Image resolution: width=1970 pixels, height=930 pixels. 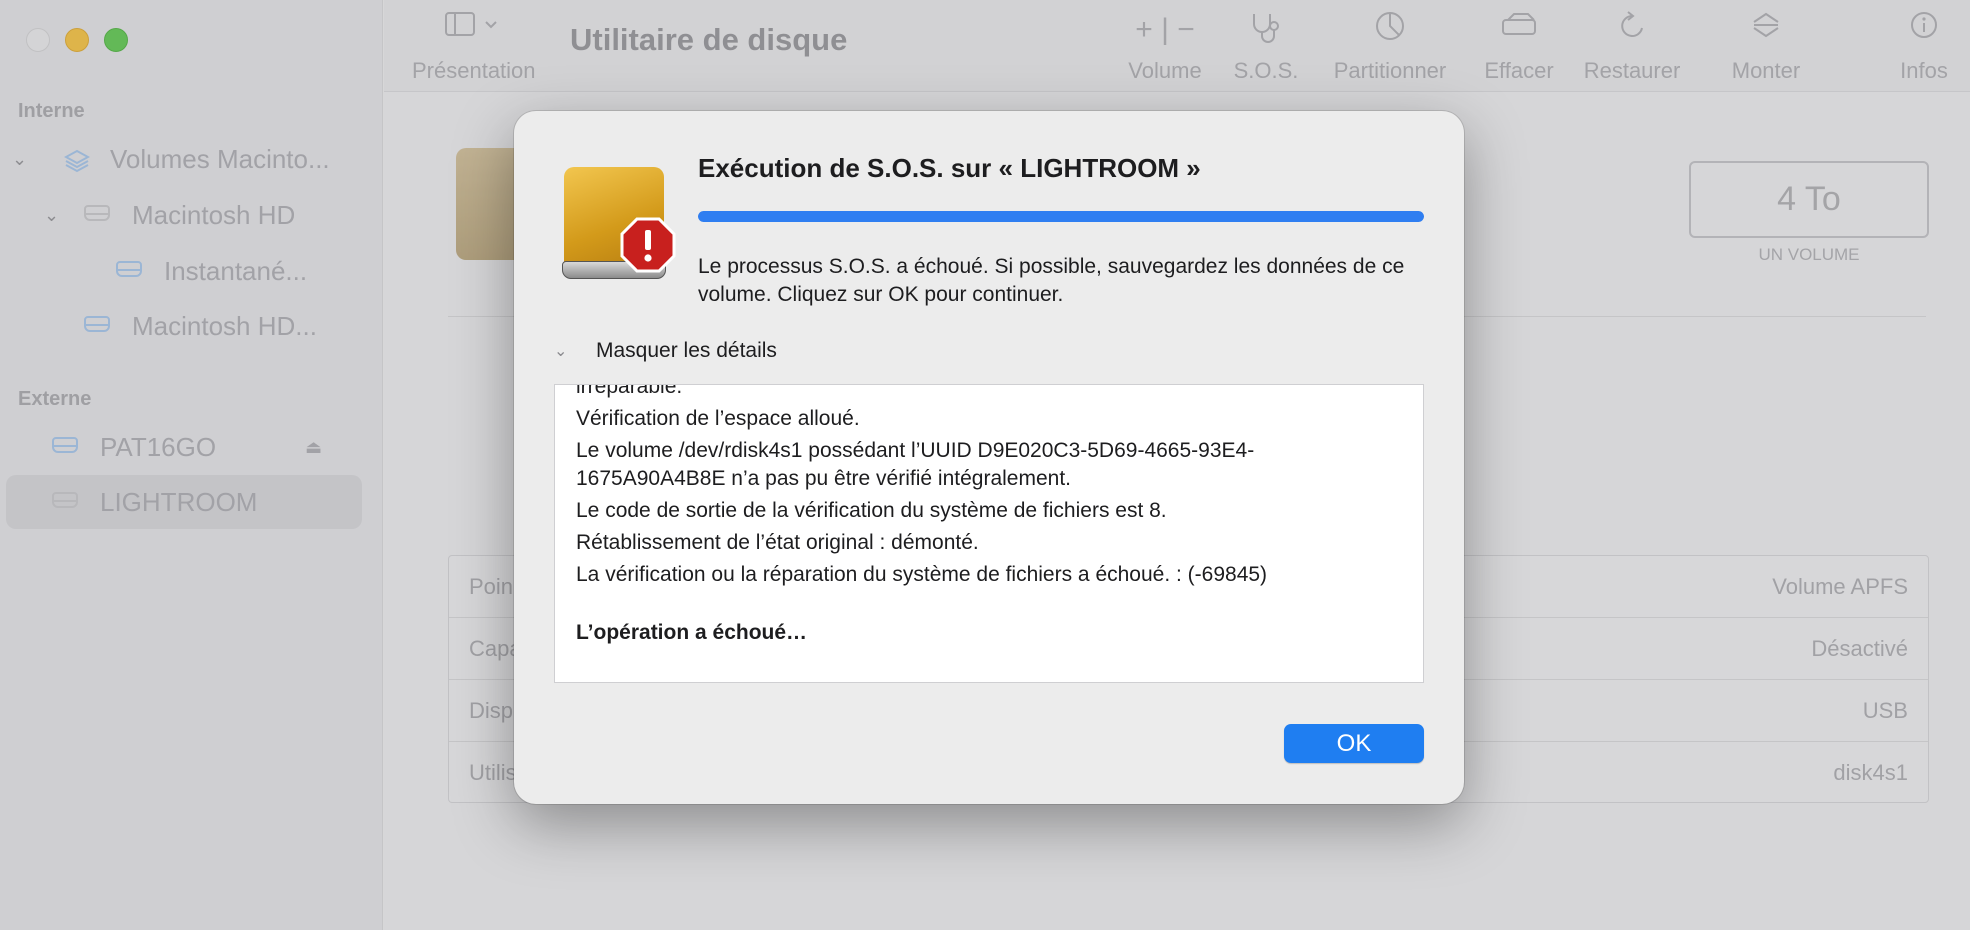 I want to click on chevron-down-icon: ⌄, so click(x=561, y=351).